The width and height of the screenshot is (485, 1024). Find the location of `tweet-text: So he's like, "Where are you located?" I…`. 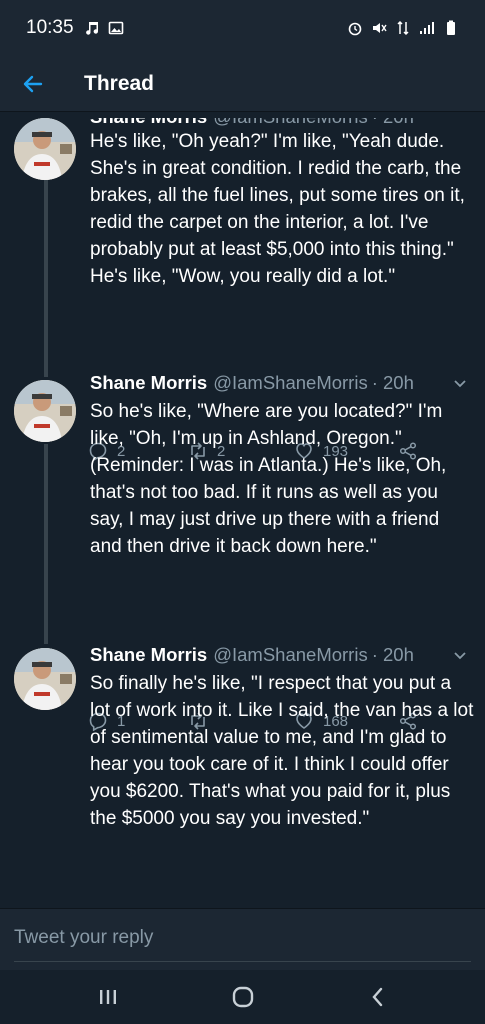

tweet-text: So he's like, "Where are you located?" I… is located at coordinates (268, 479).